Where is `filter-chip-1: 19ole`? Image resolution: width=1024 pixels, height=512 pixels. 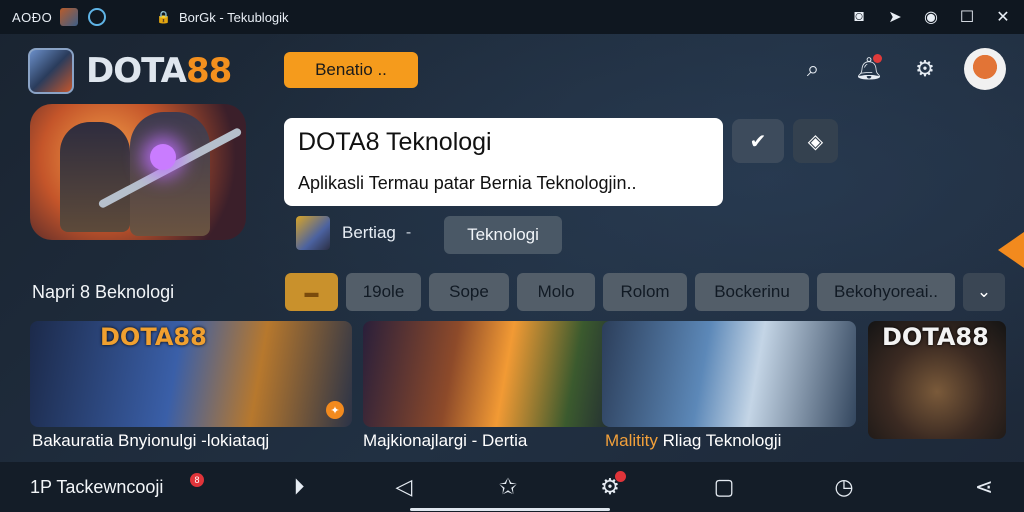 filter-chip-1: 19ole is located at coordinates (383, 292).